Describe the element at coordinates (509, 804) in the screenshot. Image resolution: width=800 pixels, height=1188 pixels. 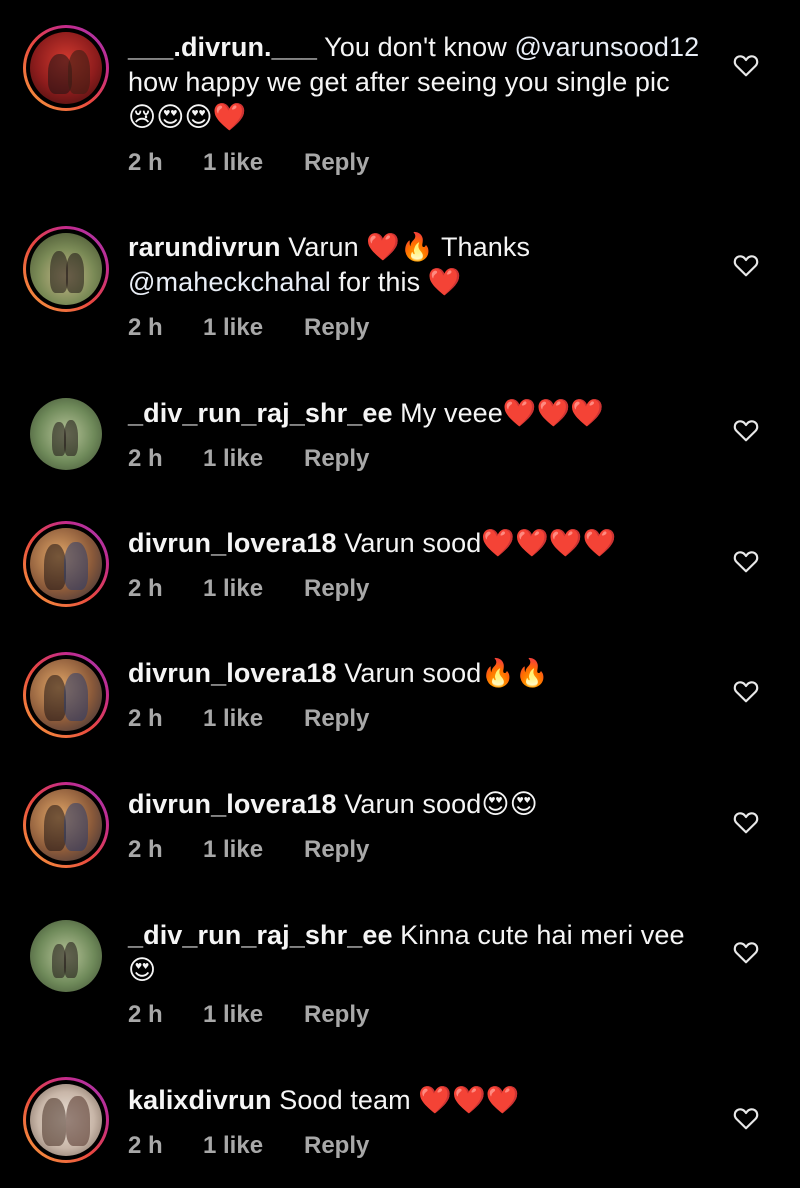
I see `comment-emojis: 😍😍` at that location.